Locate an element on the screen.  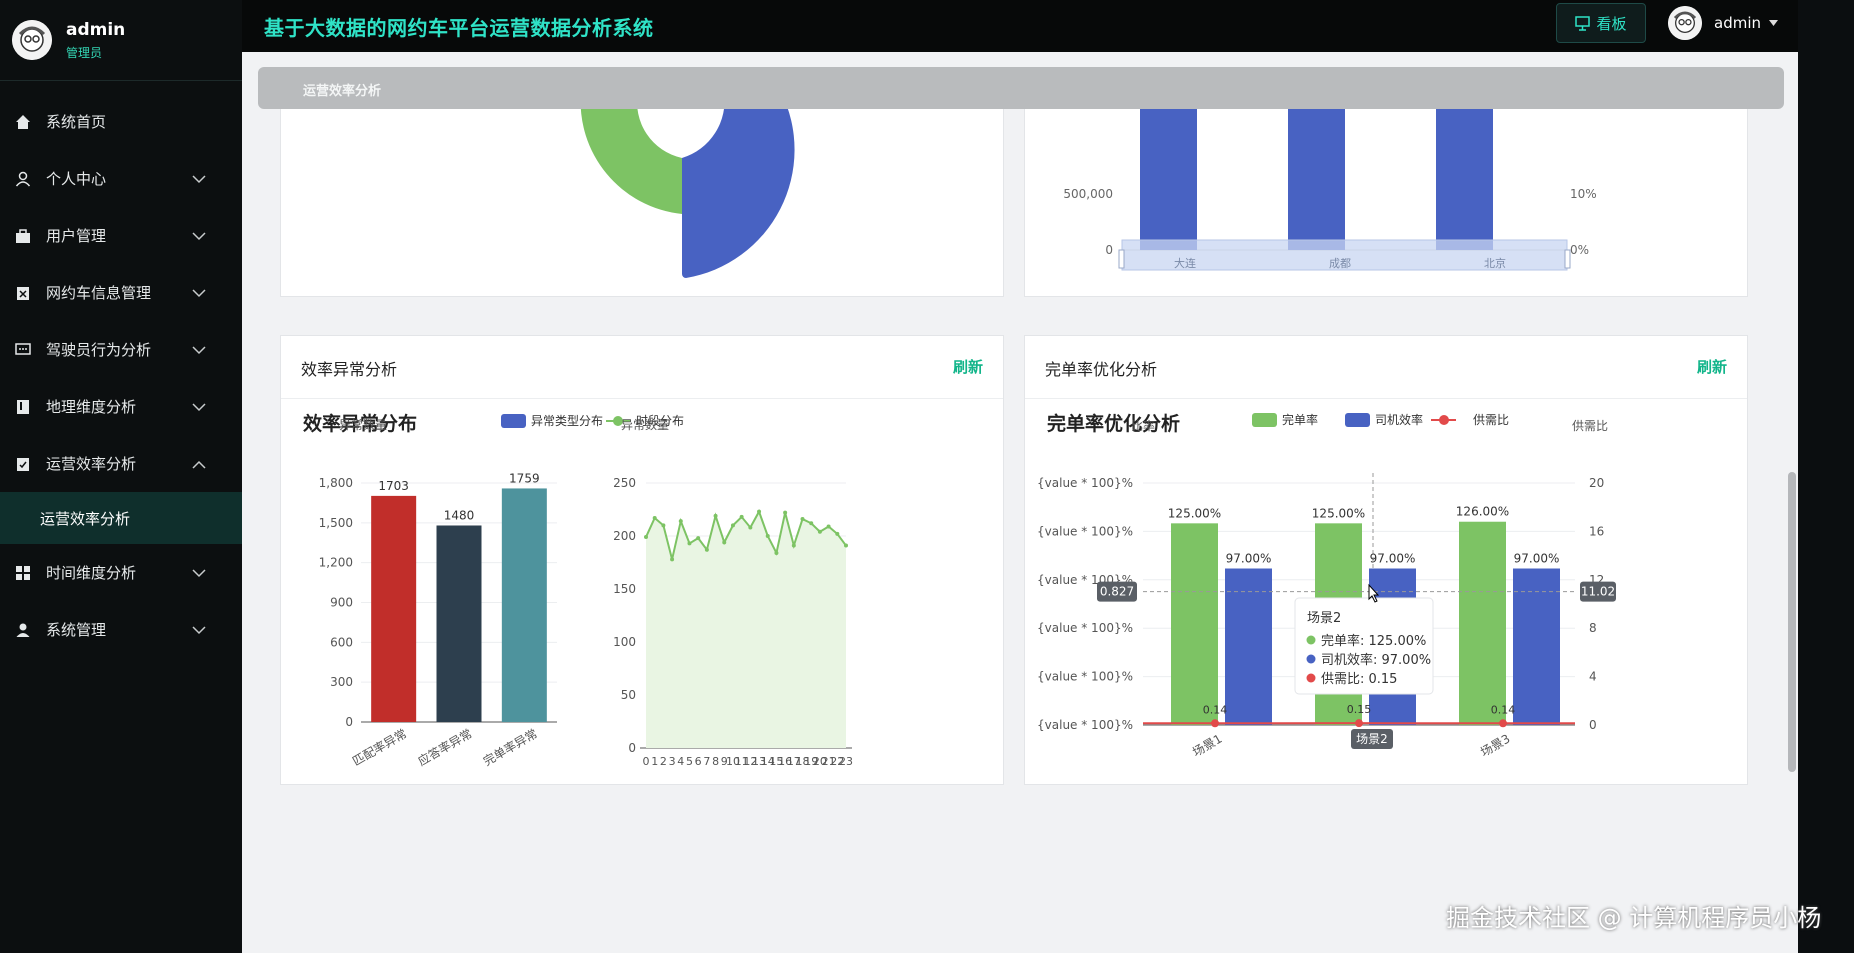
sidebar-item-efficiency: 运营效率分析 is located at coordinates (121, 463).